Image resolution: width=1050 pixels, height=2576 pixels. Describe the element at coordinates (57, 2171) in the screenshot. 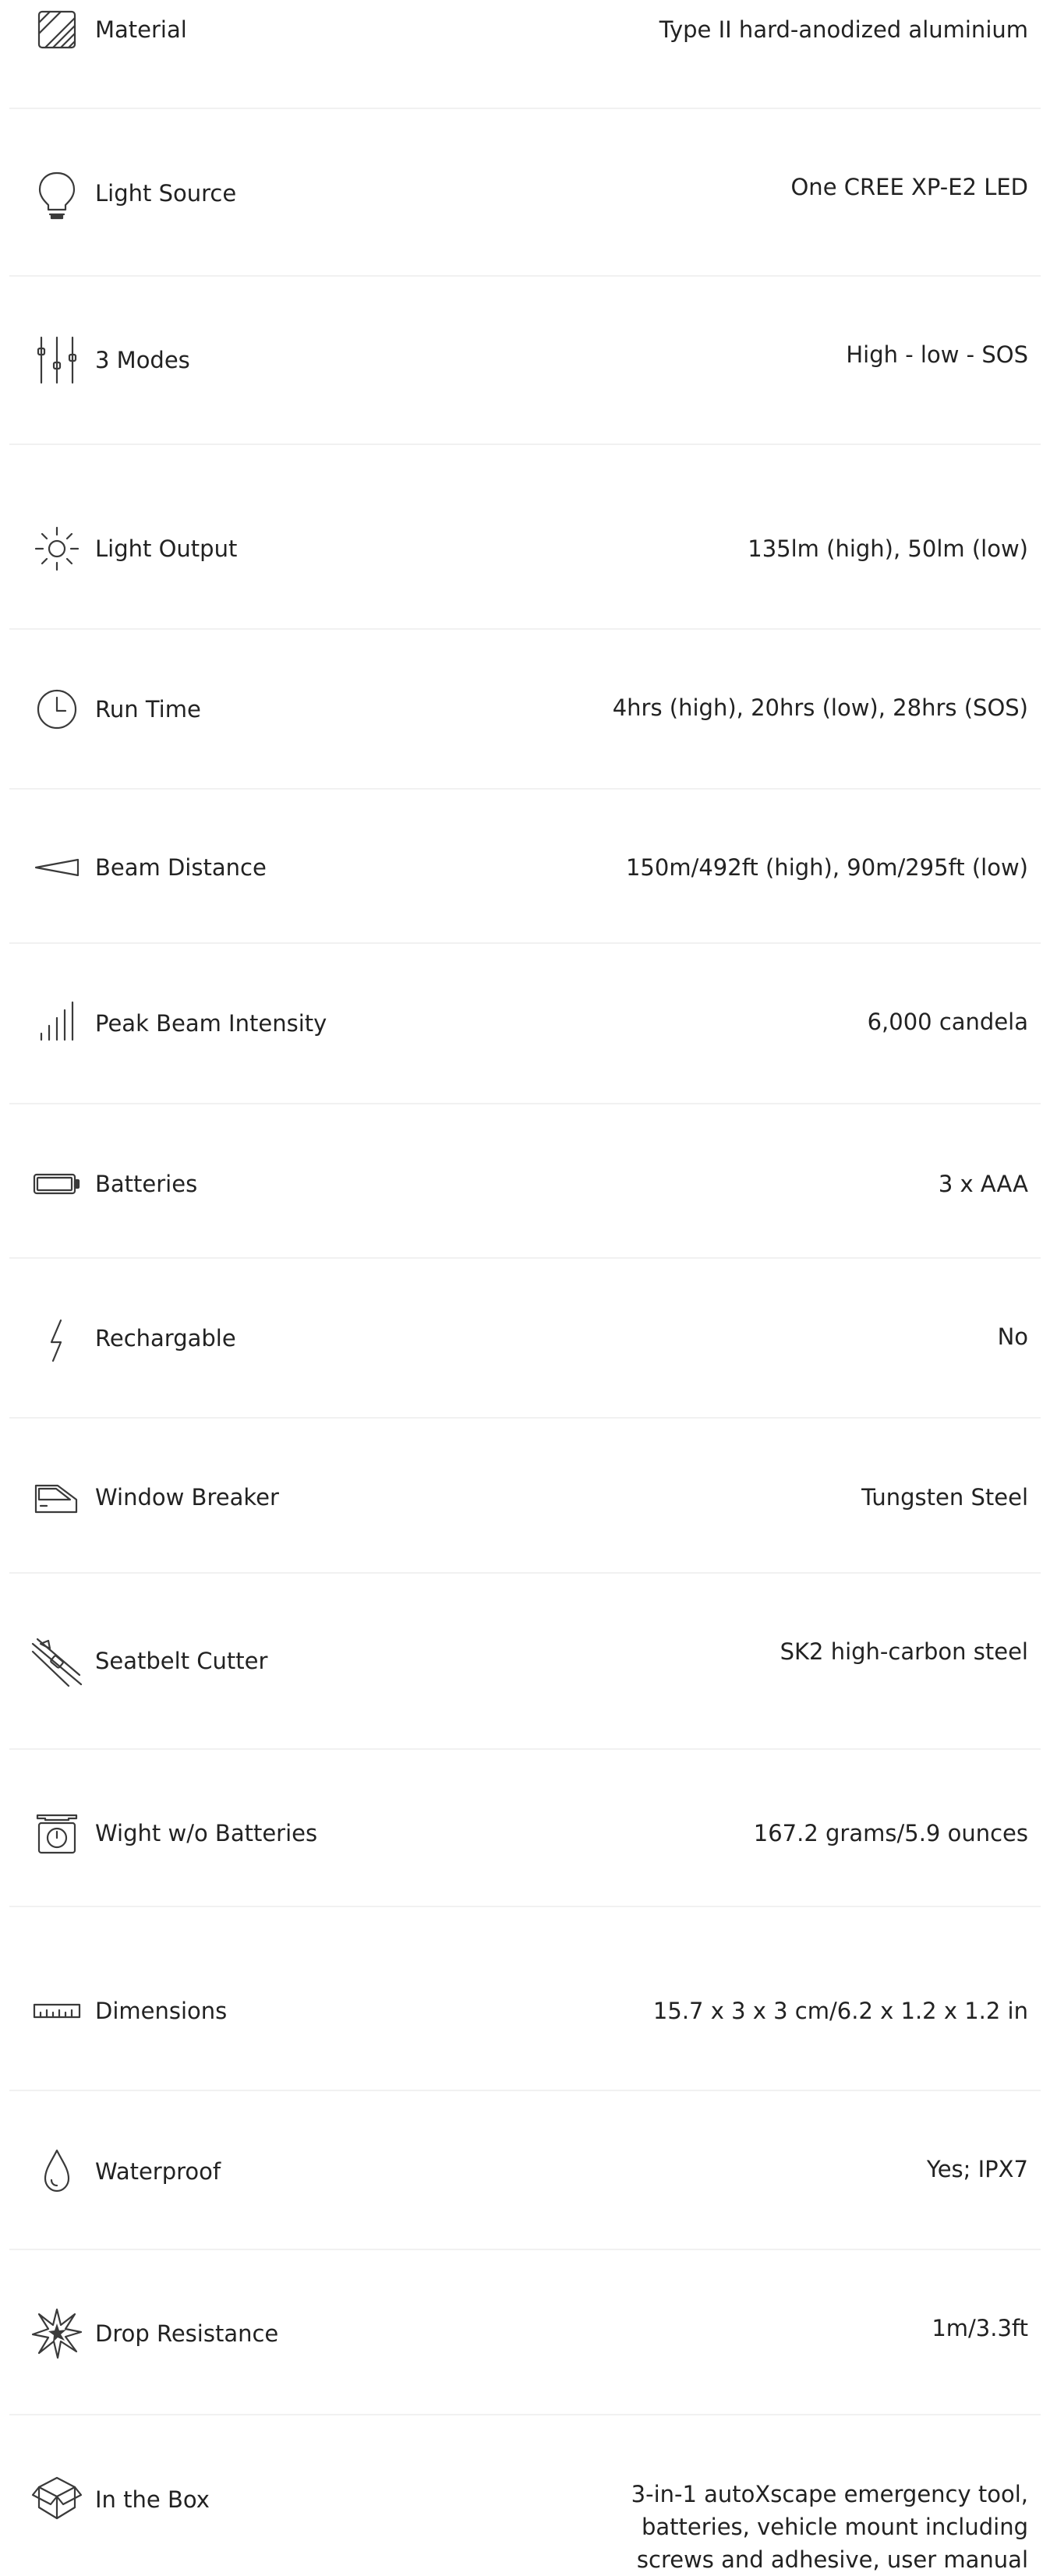

I see `water-drop-icon` at that location.